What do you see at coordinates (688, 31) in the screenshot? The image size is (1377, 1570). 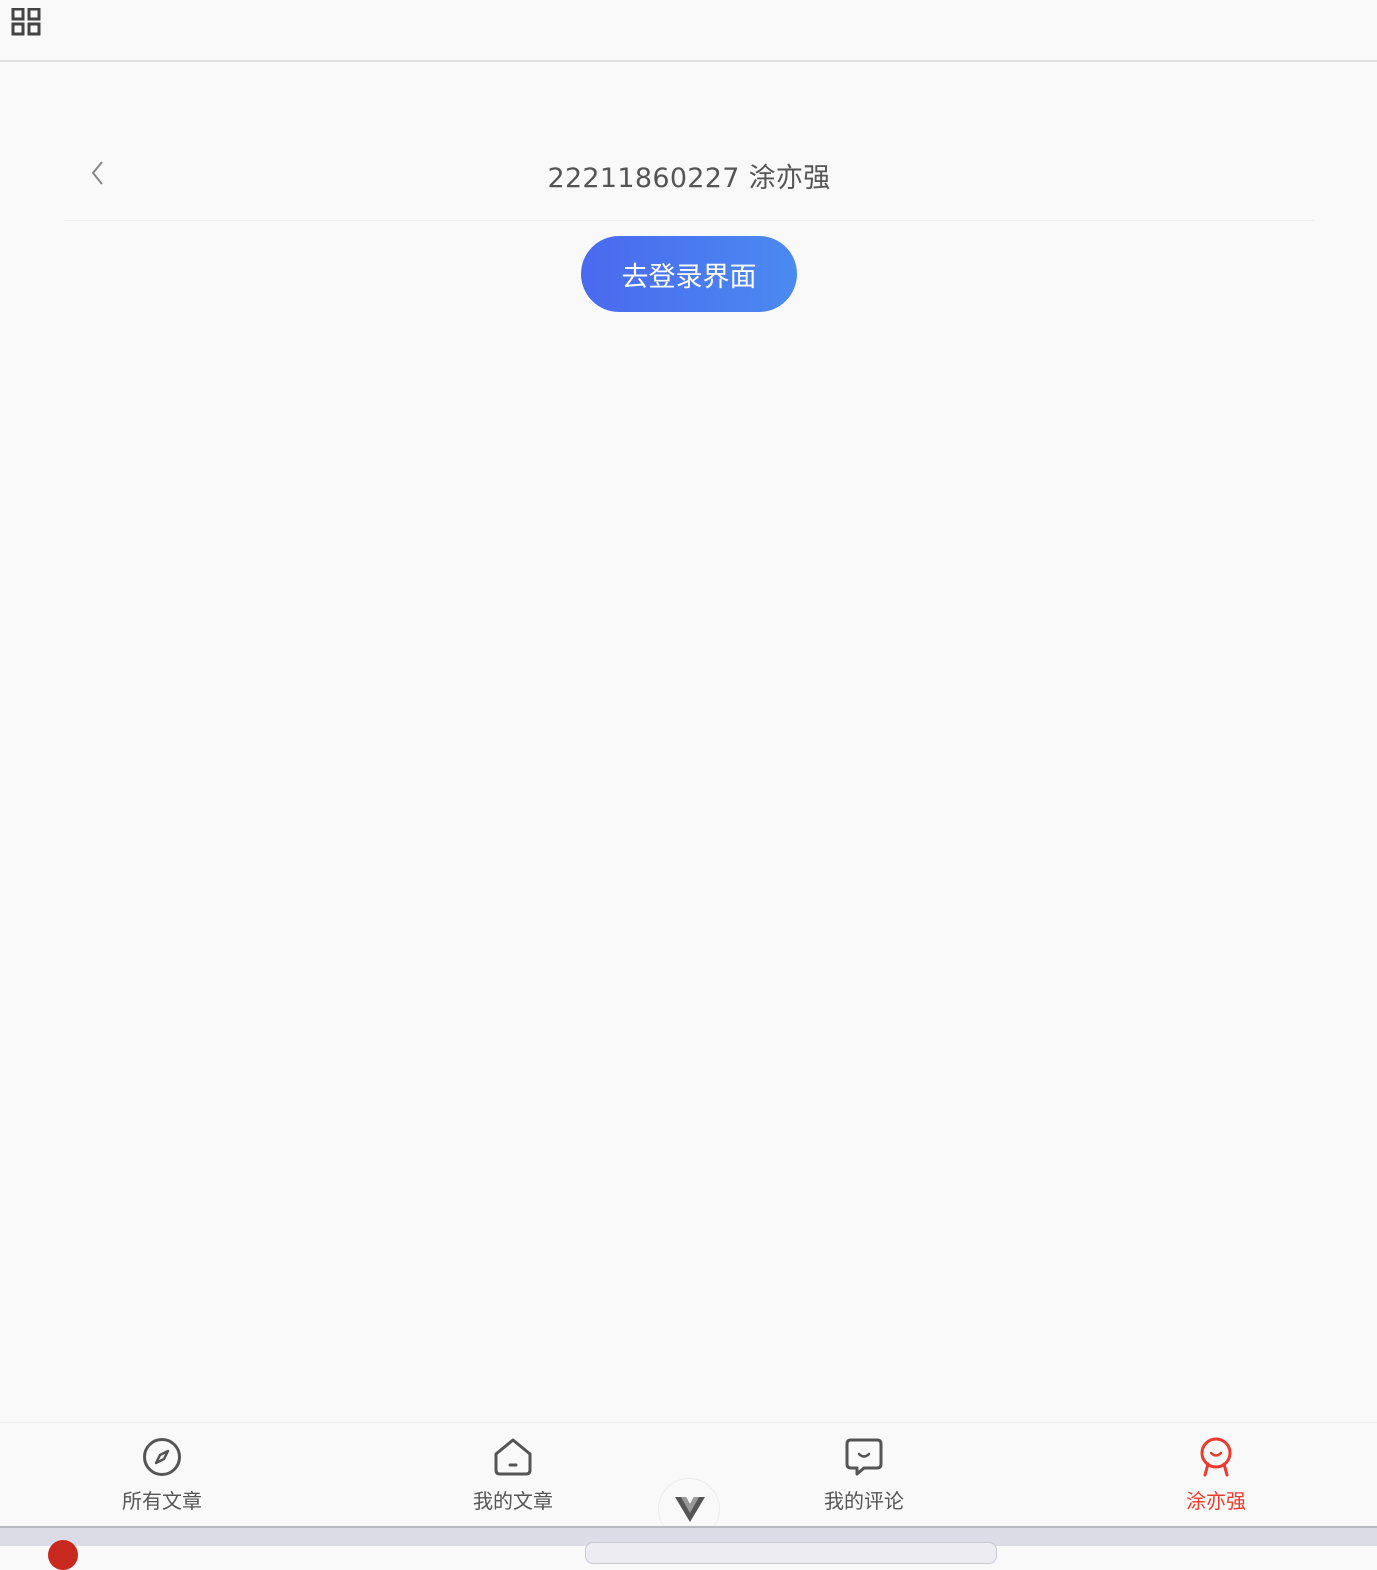 I see `app-header` at bounding box center [688, 31].